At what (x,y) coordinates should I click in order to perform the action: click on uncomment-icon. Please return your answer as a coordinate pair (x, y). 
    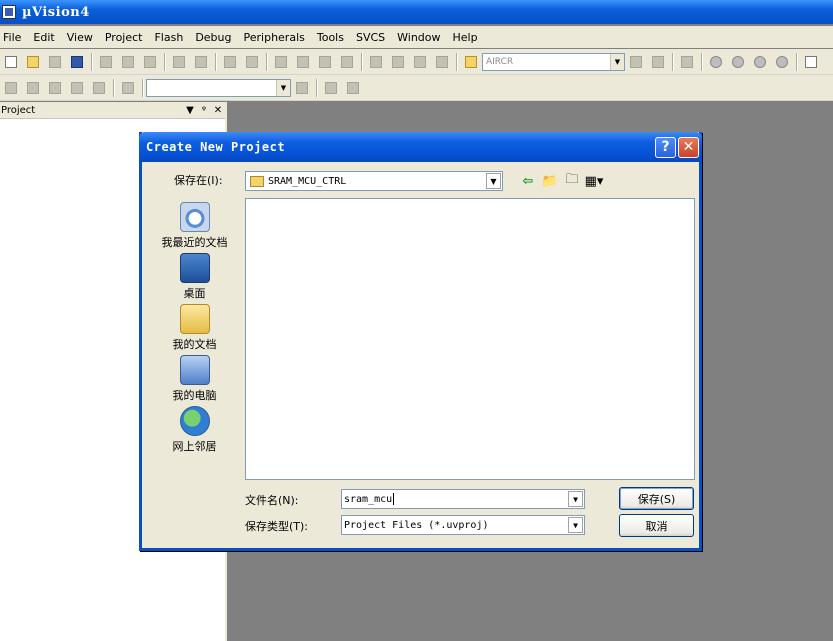
    Looking at the image, I should click on (442, 62).